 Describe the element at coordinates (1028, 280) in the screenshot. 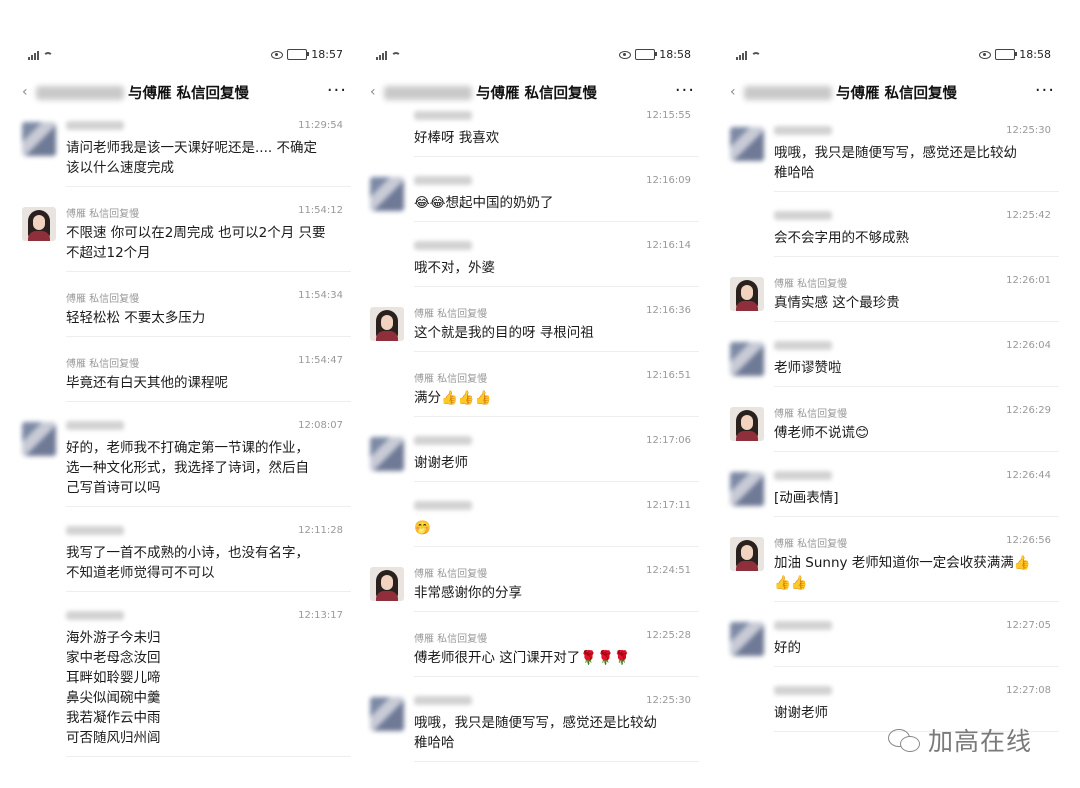

I see `message-time: 12:26:01` at that location.